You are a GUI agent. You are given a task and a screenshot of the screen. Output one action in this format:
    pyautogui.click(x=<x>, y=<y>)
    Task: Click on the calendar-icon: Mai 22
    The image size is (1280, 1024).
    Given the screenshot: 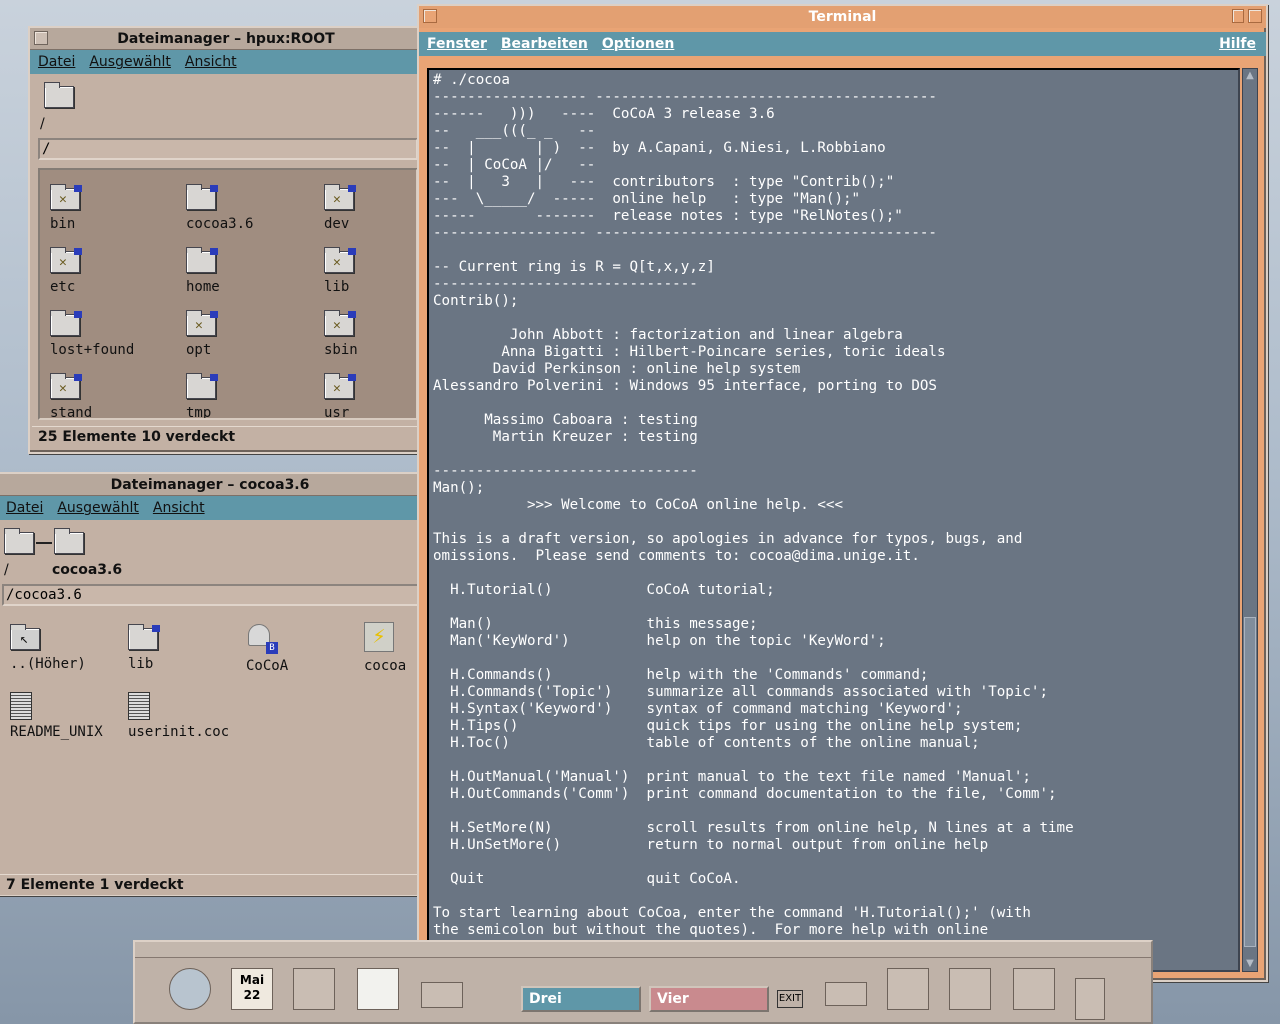 What is the action you would take?
    pyautogui.click(x=252, y=989)
    